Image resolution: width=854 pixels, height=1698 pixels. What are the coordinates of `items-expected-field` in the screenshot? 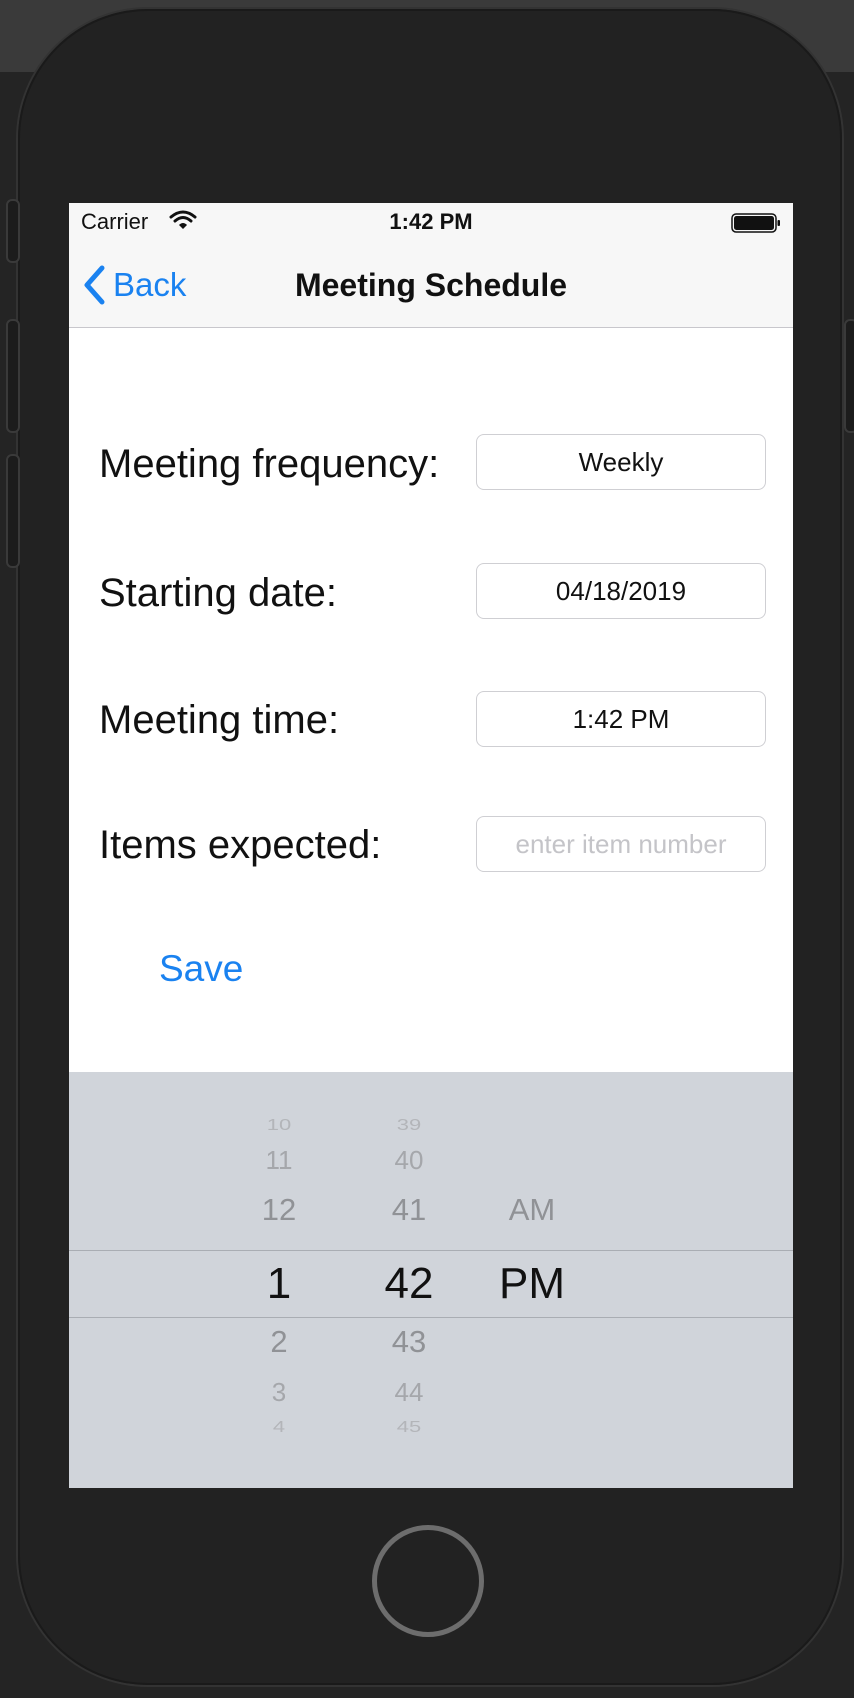 It's located at (621, 844).